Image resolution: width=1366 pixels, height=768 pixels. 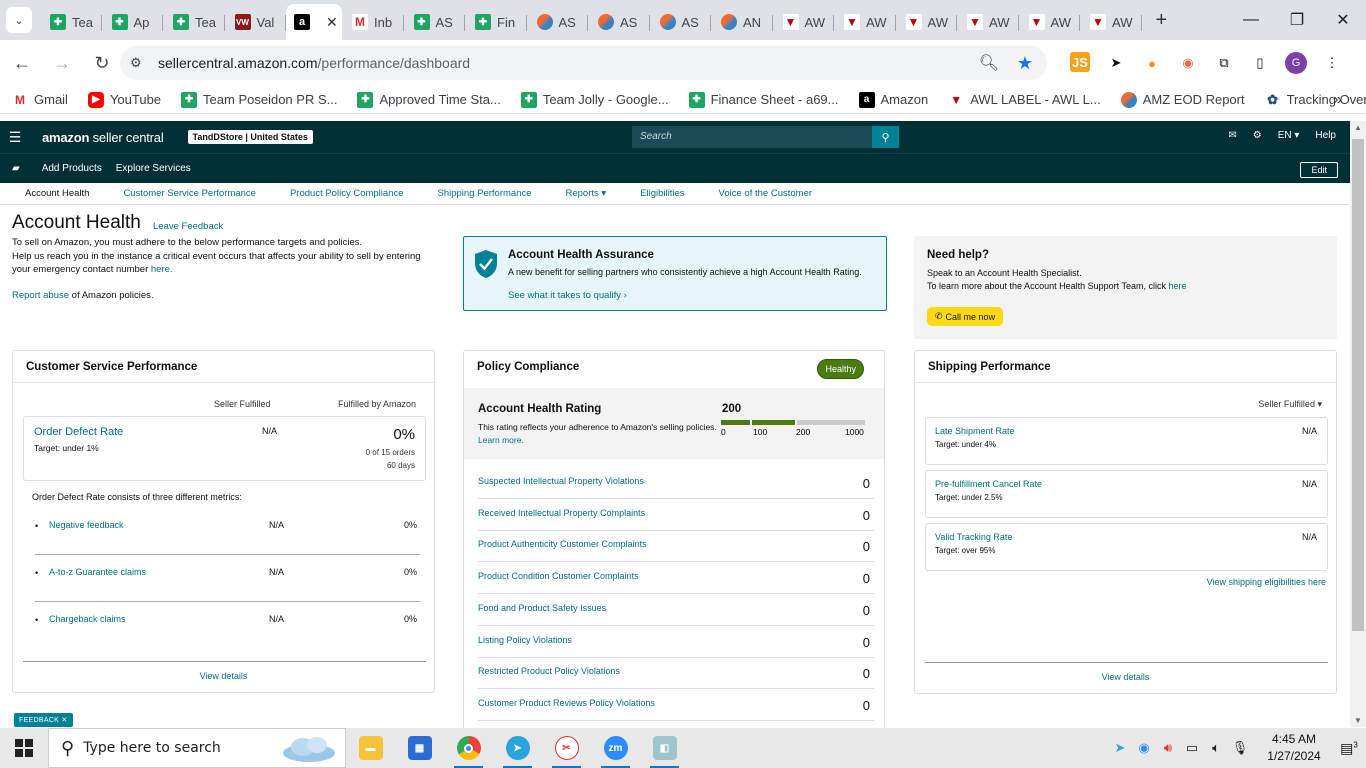 What do you see at coordinates (1152, 63) in the screenshot?
I see `honey-extension-icon: ●` at bounding box center [1152, 63].